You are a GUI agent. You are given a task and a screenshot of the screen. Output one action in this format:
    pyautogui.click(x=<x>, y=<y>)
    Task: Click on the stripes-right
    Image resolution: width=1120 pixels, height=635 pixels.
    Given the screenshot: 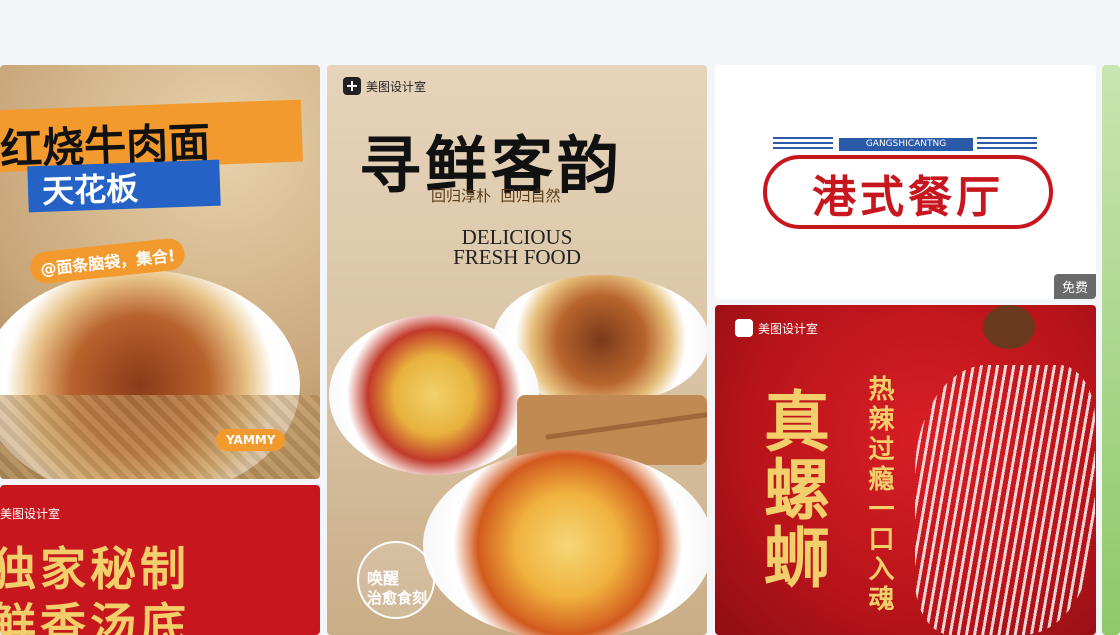 What is the action you would take?
    pyautogui.click(x=1007, y=144)
    